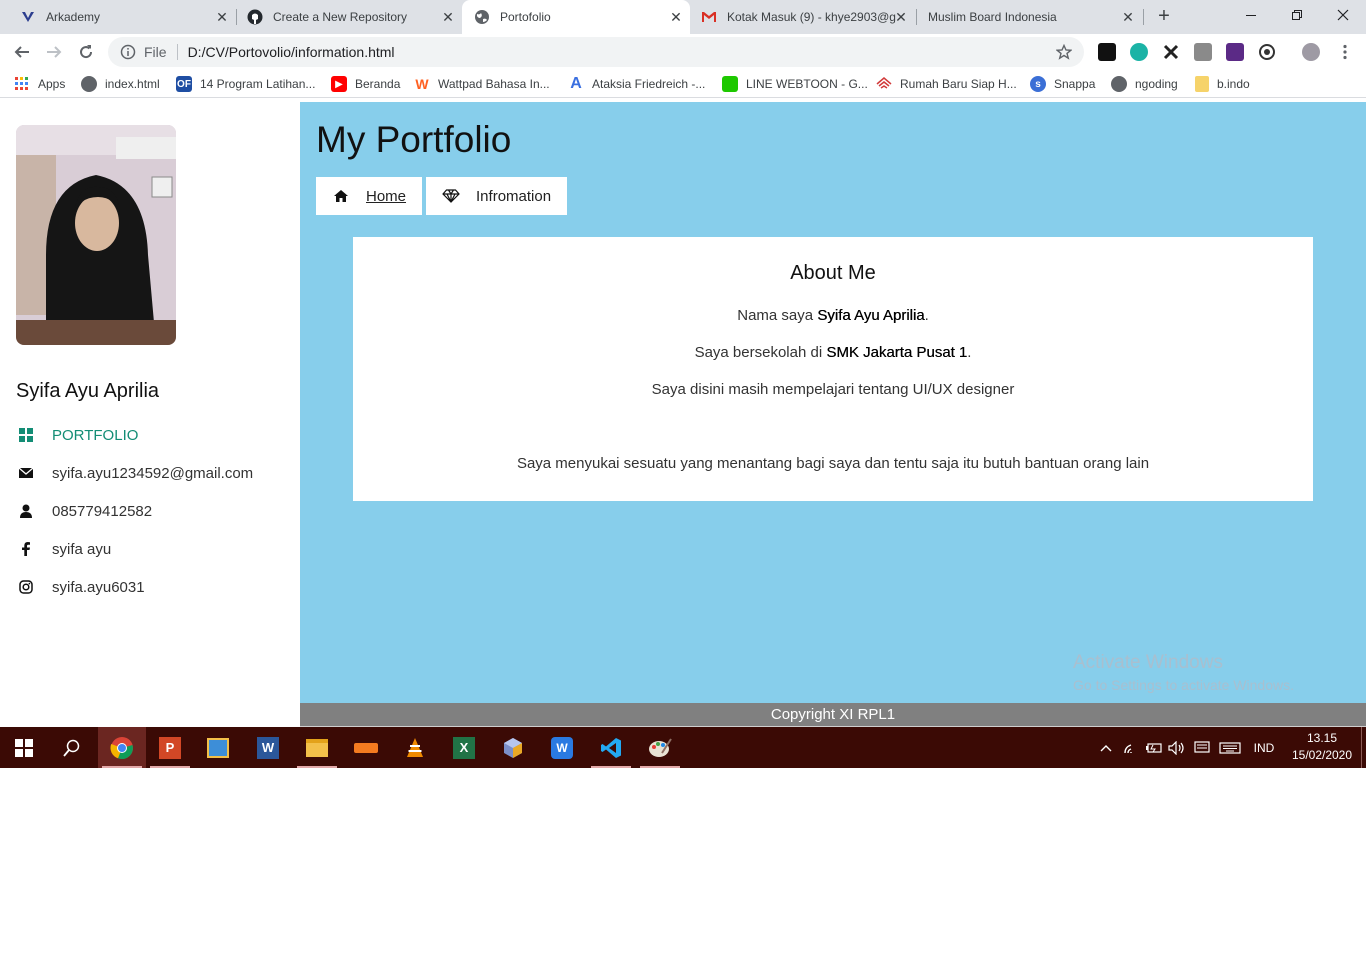 This screenshot has height=958, width=1366. What do you see at coordinates (1177, 748) in the screenshot?
I see `volume-icon` at bounding box center [1177, 748].